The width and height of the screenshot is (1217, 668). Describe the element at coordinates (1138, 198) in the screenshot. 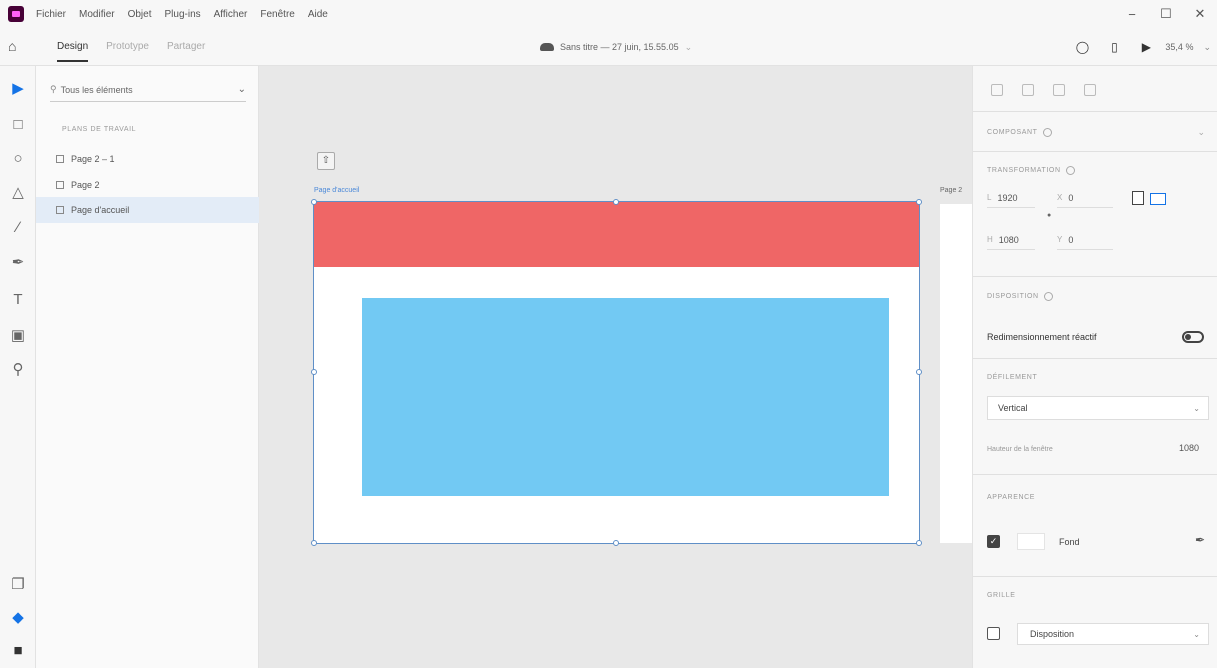

I see `portrait-icon` at that location.